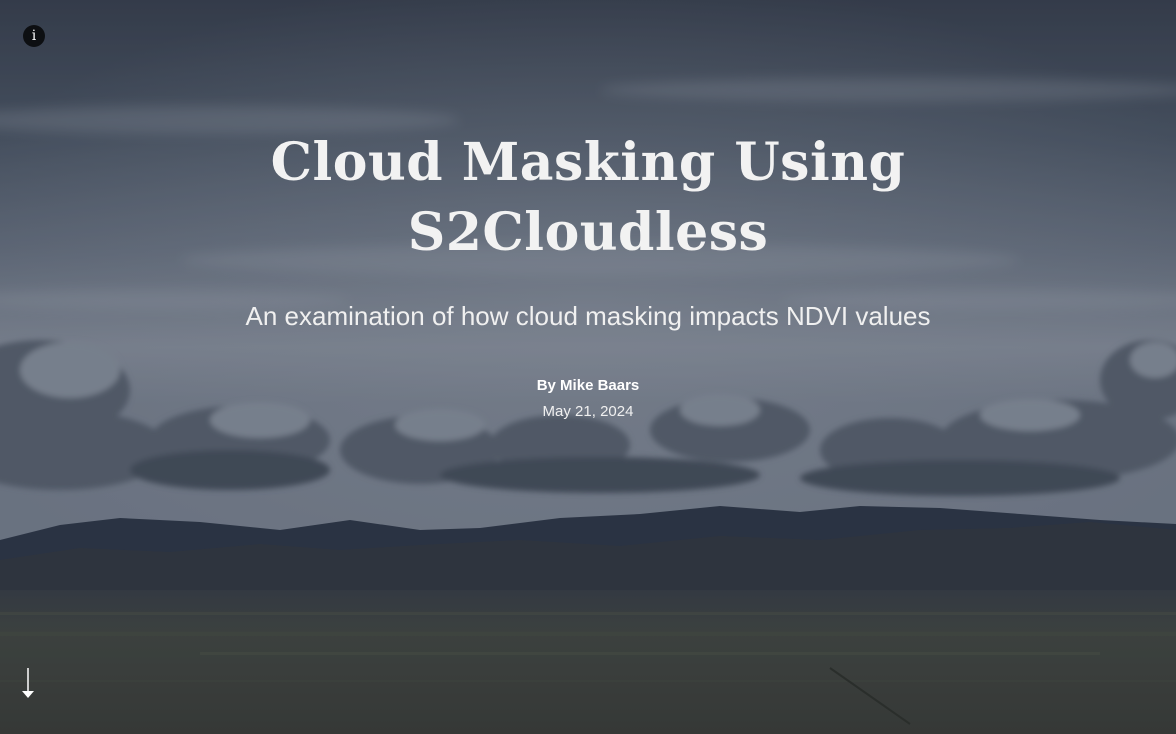 This screenshot has height=734, width=1176. Describe the element at coordinates (588, 411) in the screenshot. I see `story-date: May 21, 2024` at that location.